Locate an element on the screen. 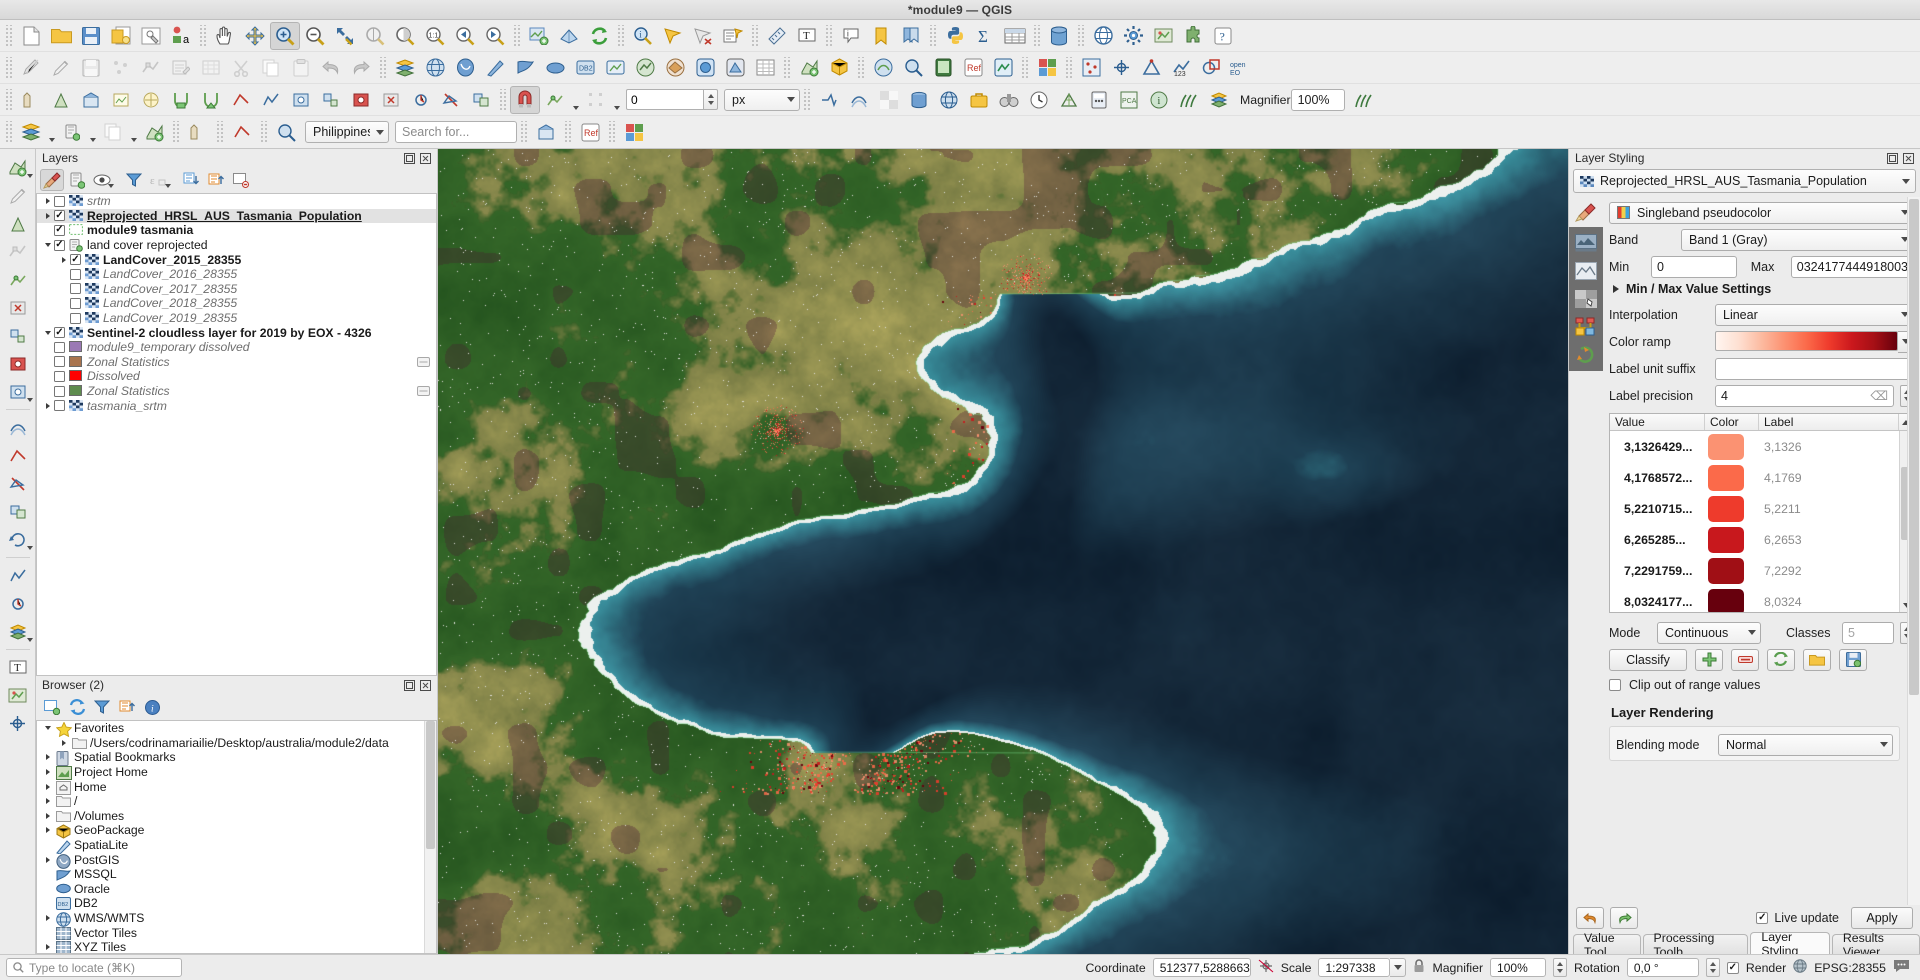 The width and height of the screenshot is (1920, 980). browser-tree-row: MSSQL is located at coordinates (236, 874).